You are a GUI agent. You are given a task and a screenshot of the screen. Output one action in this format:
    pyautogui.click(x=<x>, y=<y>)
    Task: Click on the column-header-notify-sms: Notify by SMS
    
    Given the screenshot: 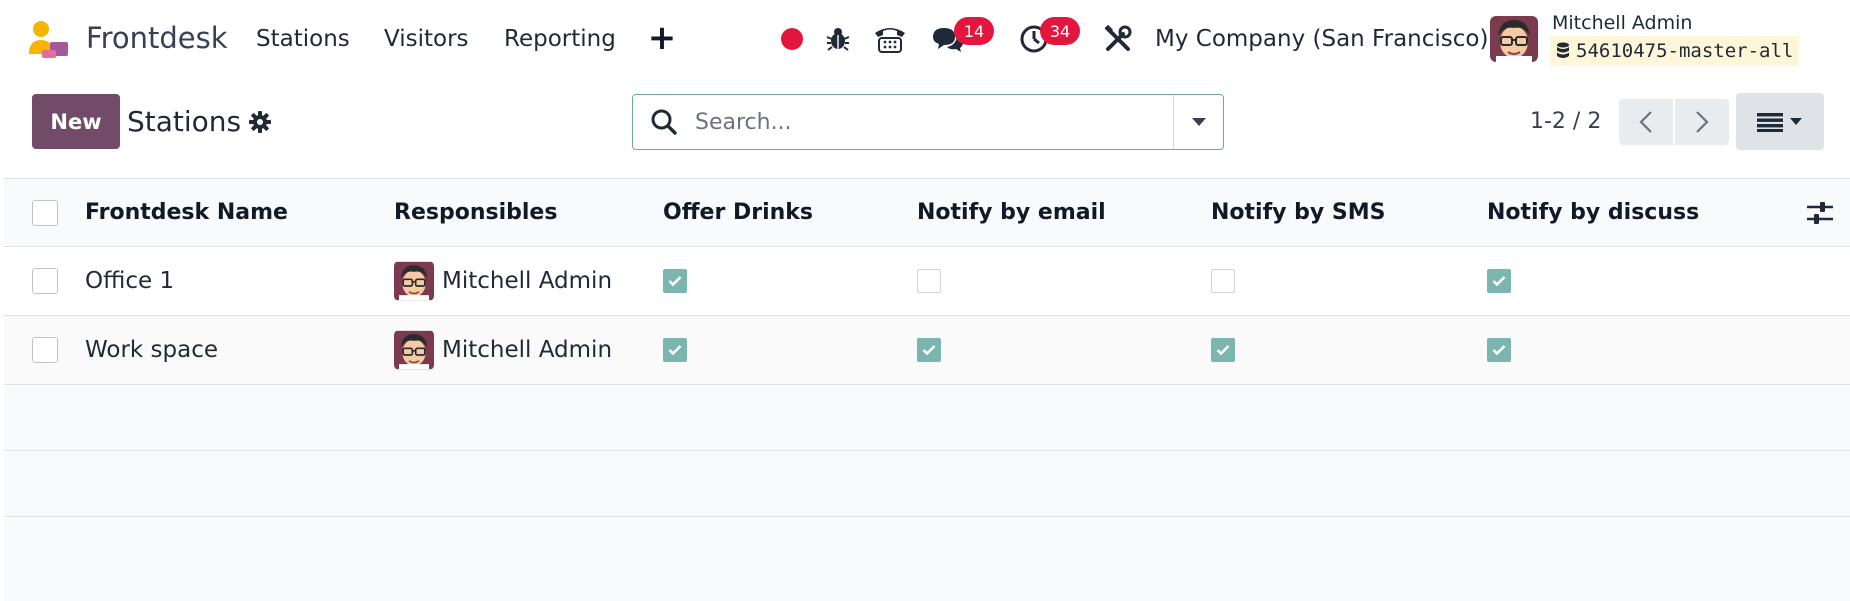 What is the action you would take?
    pyautogui.click(x=1298, y=212)
    